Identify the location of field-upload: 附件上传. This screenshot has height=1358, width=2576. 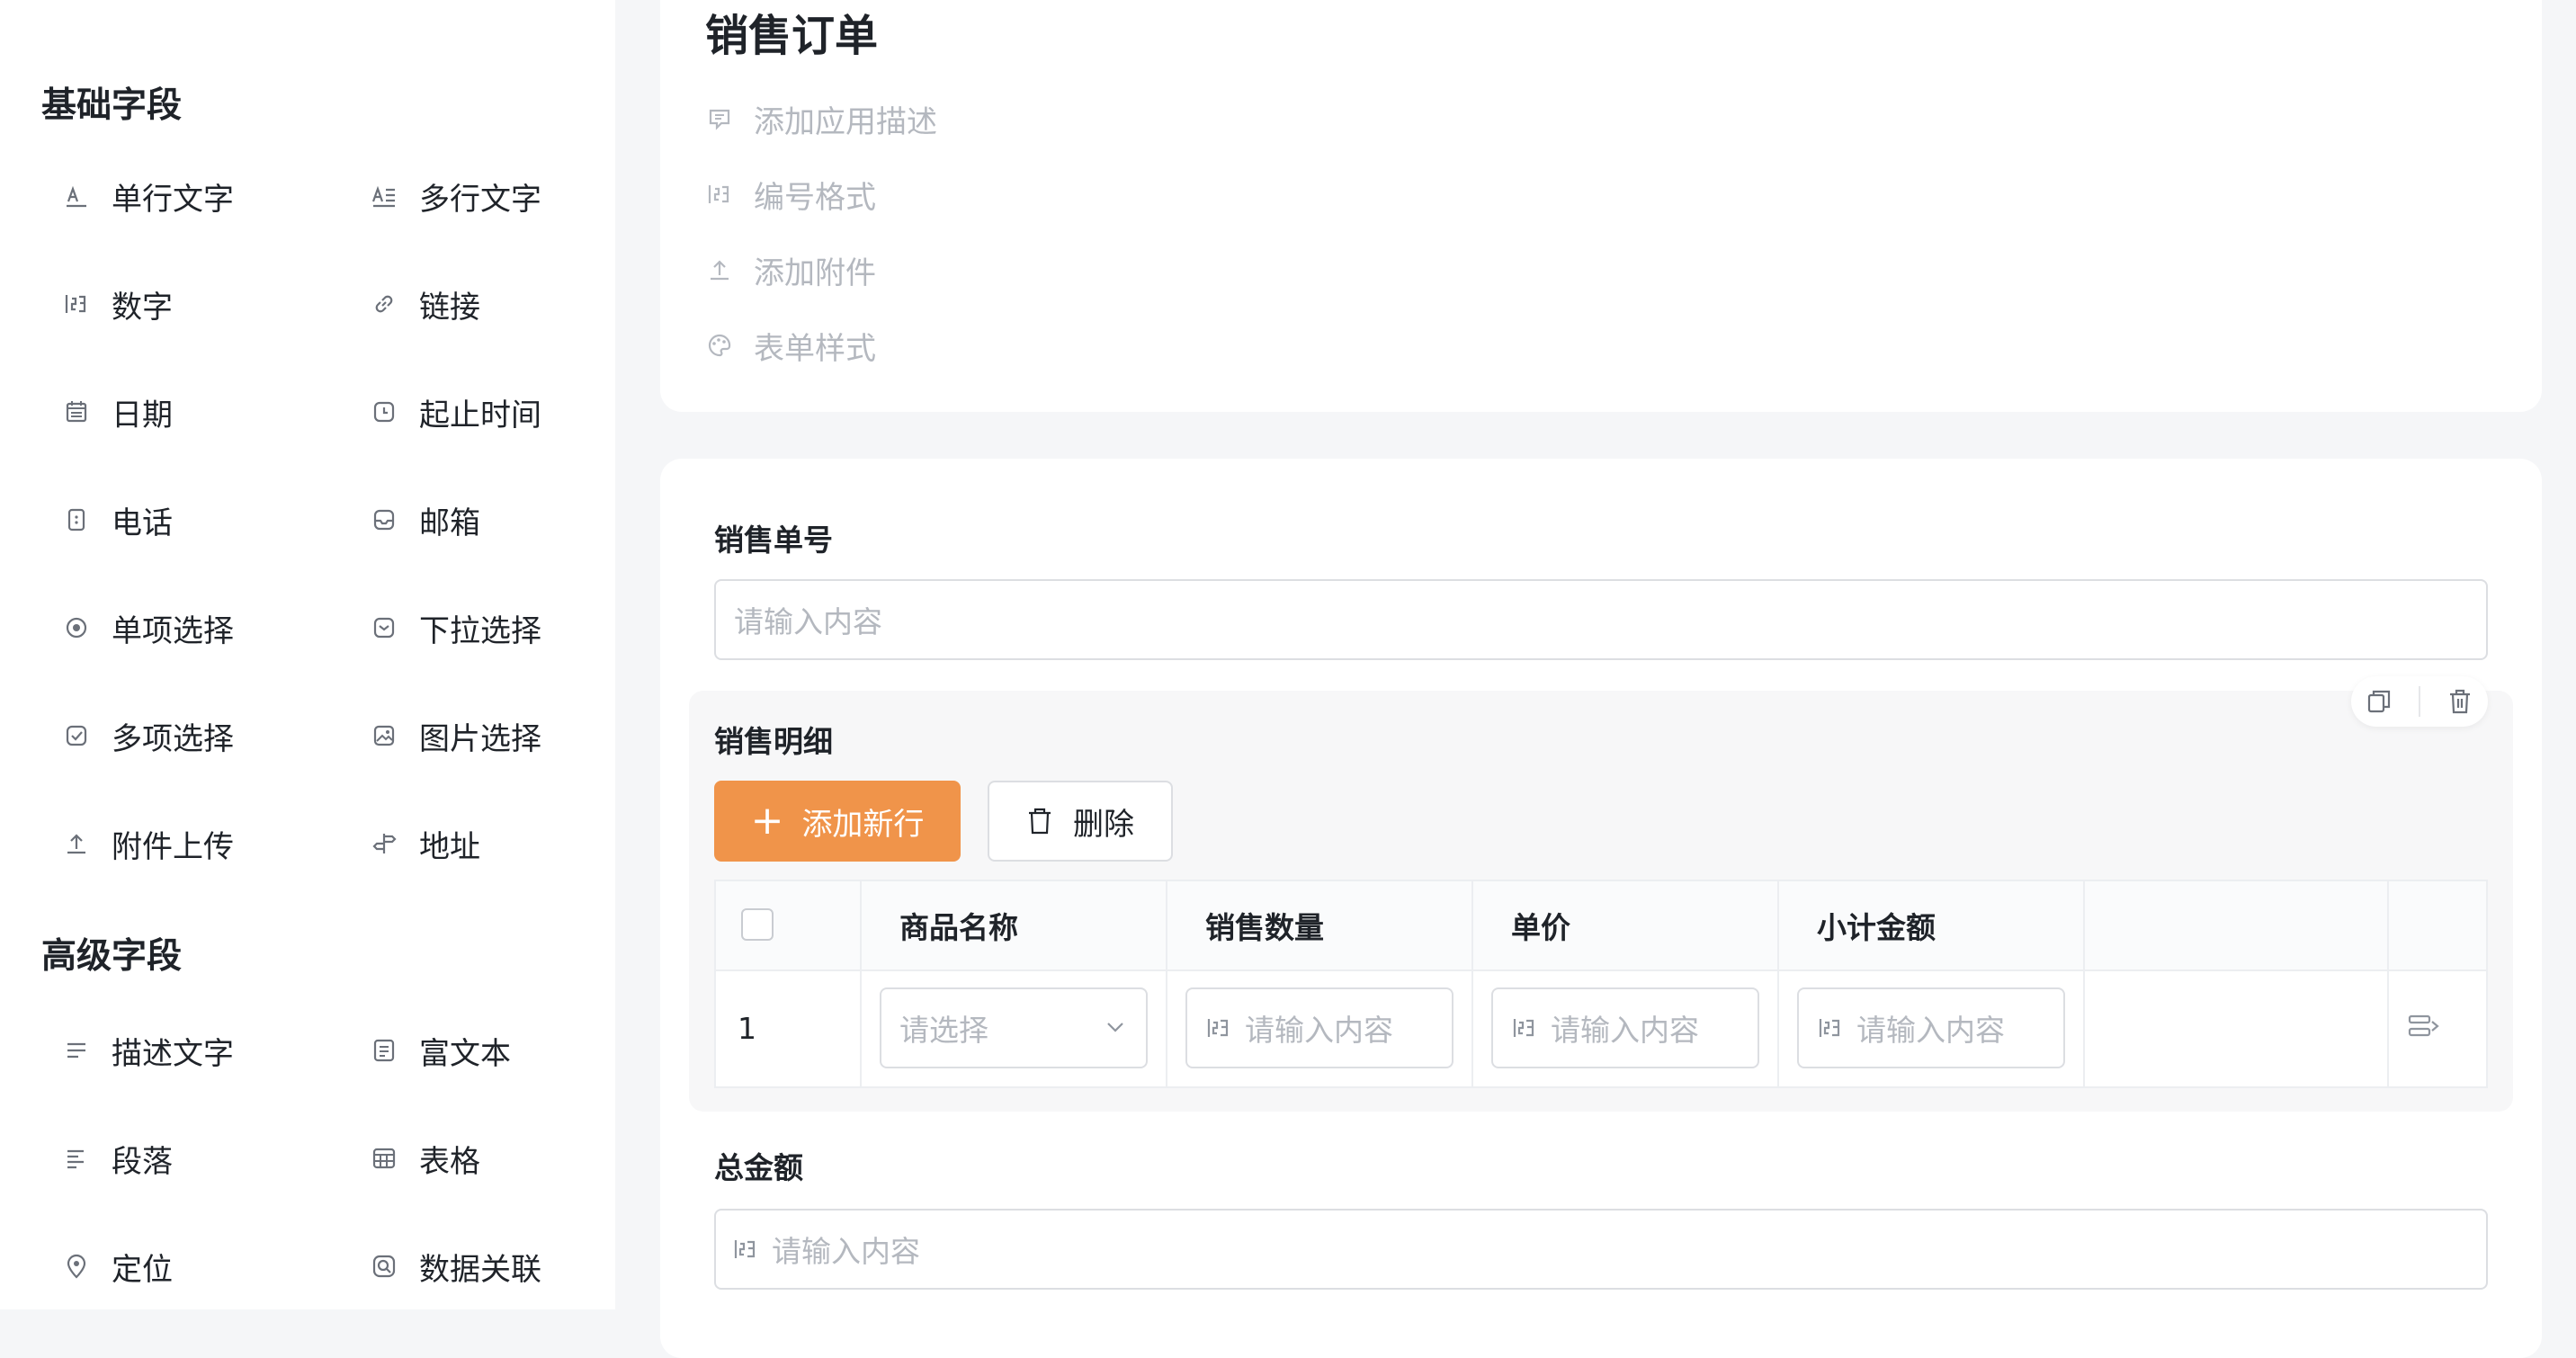
(147, 844).